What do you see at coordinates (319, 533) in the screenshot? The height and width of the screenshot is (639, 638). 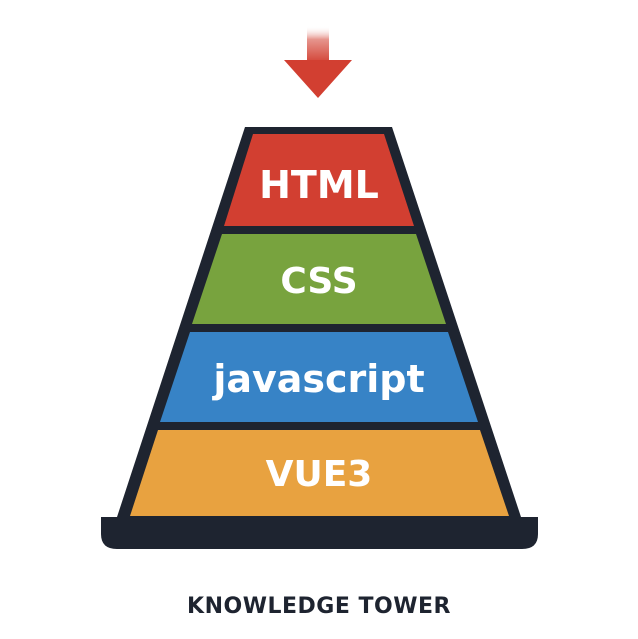 I see `tower-base` at bounding box center [319, 533].